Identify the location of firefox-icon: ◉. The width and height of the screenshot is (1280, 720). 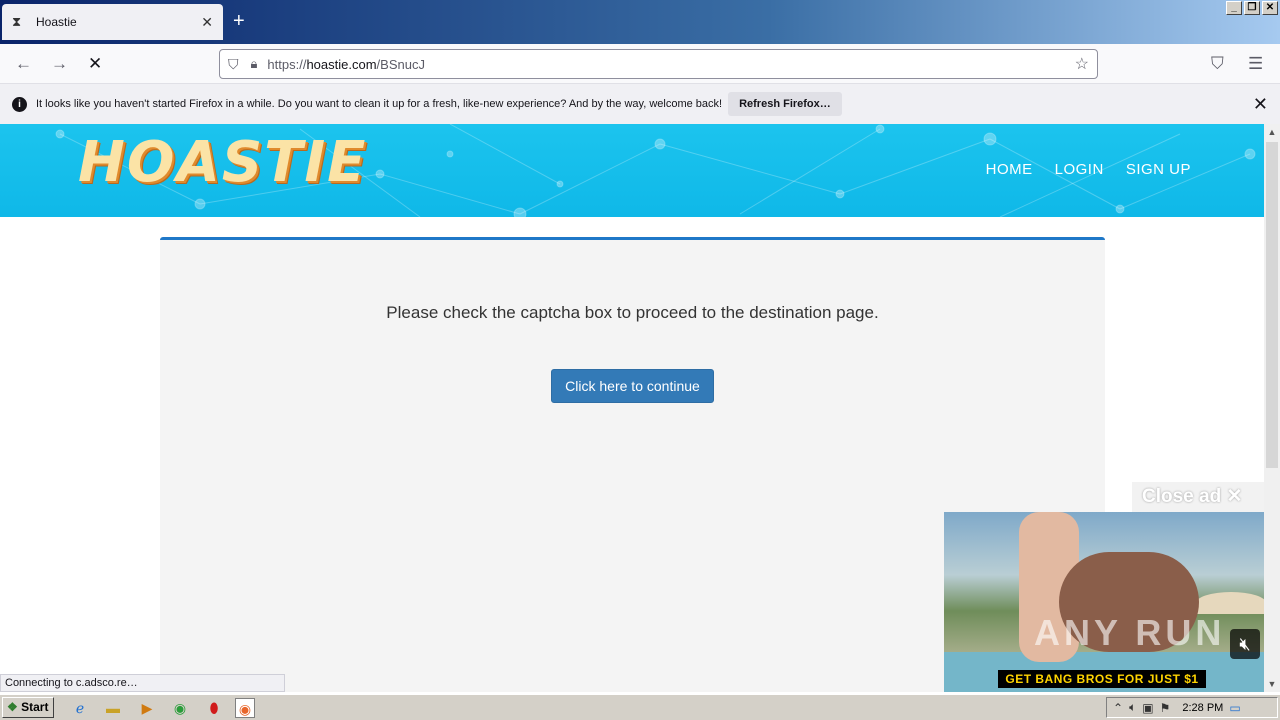
(245, 708).